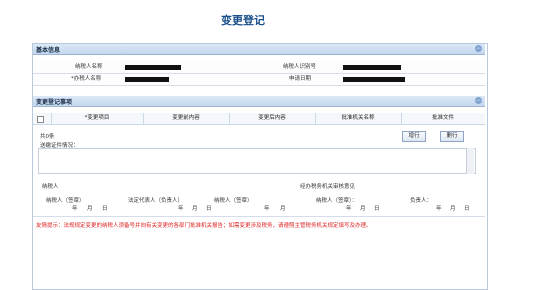  What do you see at coordinates (337, 201) in the screenshot?
I see `taxpayer-seal-3: 纳税人（签章）：` at bounding box center [337, 201].